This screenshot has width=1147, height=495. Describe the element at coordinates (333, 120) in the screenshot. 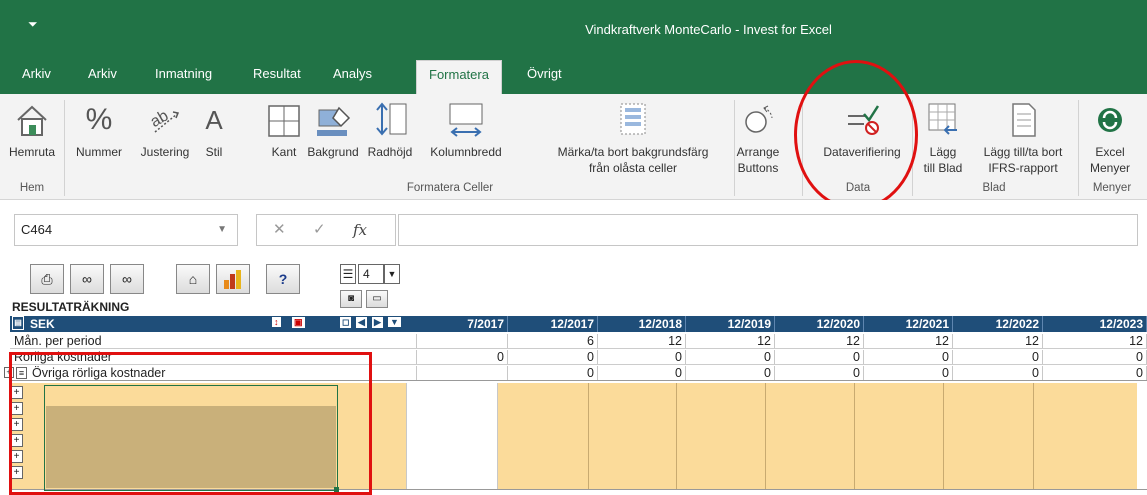

I see `fill-color-icon` at that location.